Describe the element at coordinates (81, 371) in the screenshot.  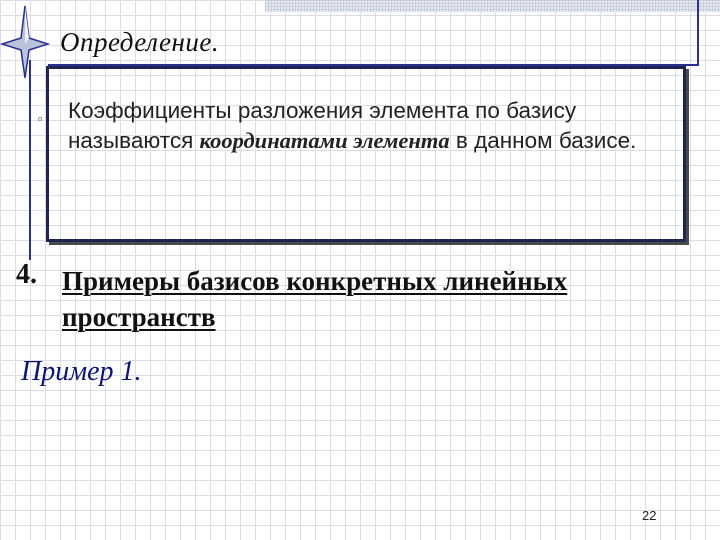
I see `example-label: Пример 1.` at that location.